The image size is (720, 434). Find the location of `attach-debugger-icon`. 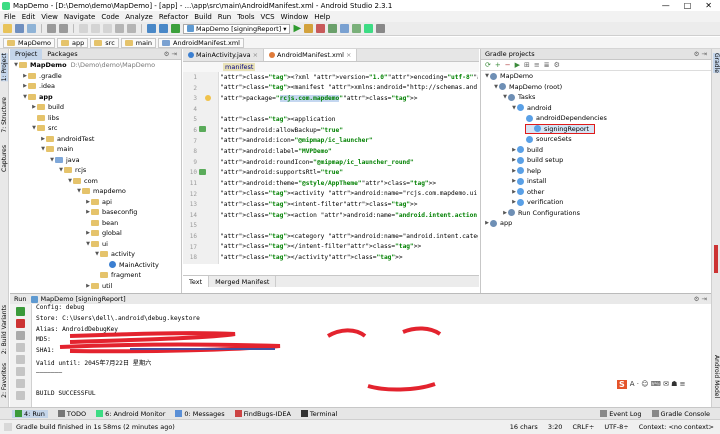

attach-debugger-icon is located at coordinates (333, 28).